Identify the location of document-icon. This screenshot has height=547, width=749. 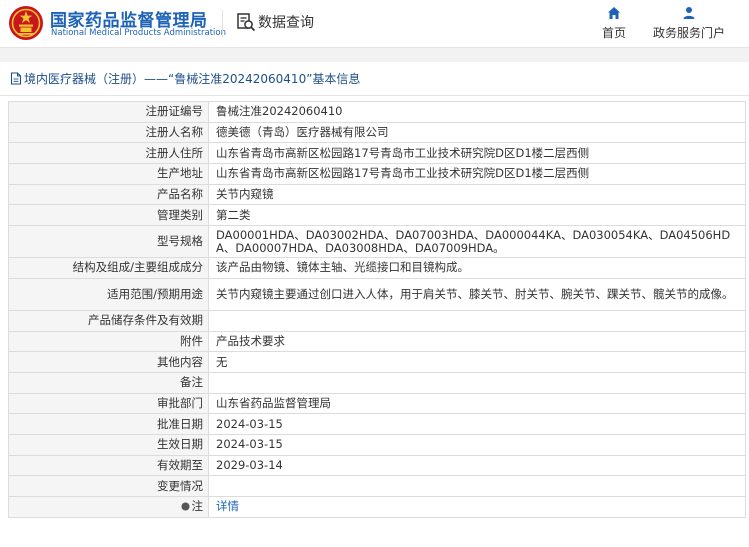
(16, 78).